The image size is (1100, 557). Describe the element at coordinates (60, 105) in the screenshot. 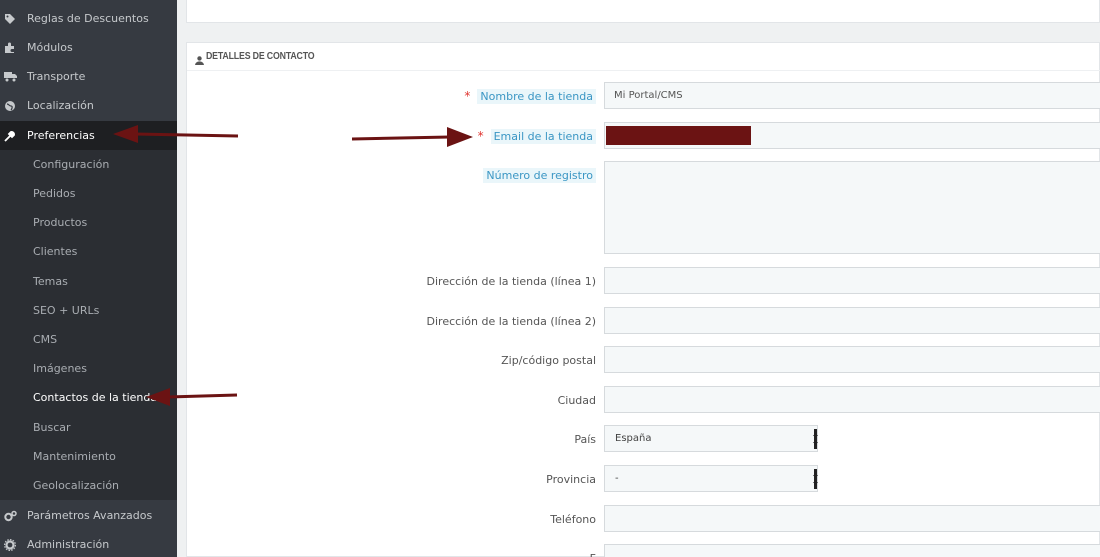

I see `sidebar-item-label: Localización` at that location.